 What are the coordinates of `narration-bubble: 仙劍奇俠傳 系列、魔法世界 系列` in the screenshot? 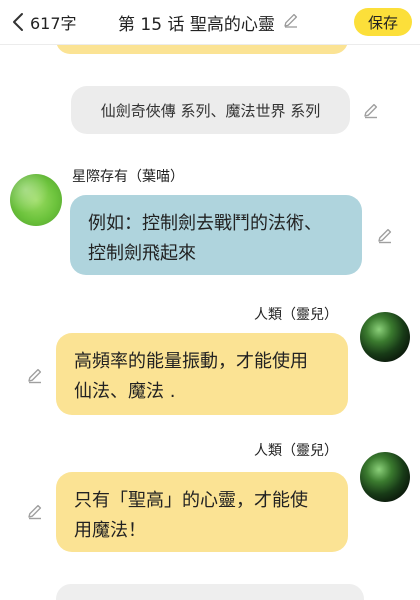 It's located at (210, 110).